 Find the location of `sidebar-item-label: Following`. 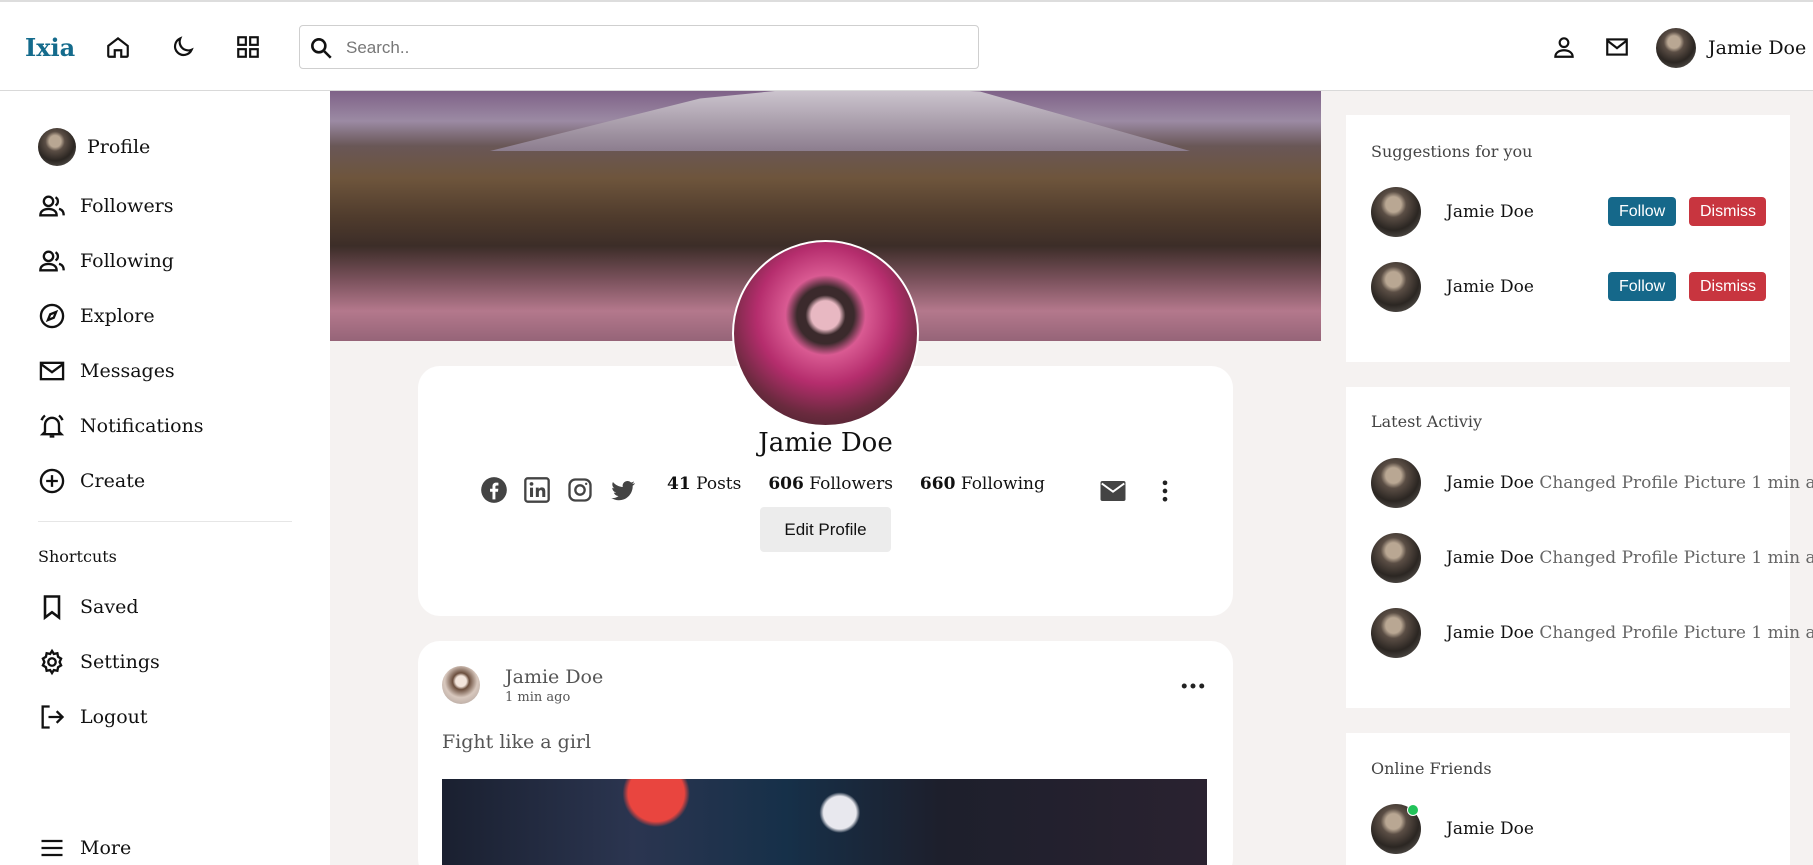

sidebar-item-label: Following is located at coordinates (127, 261).